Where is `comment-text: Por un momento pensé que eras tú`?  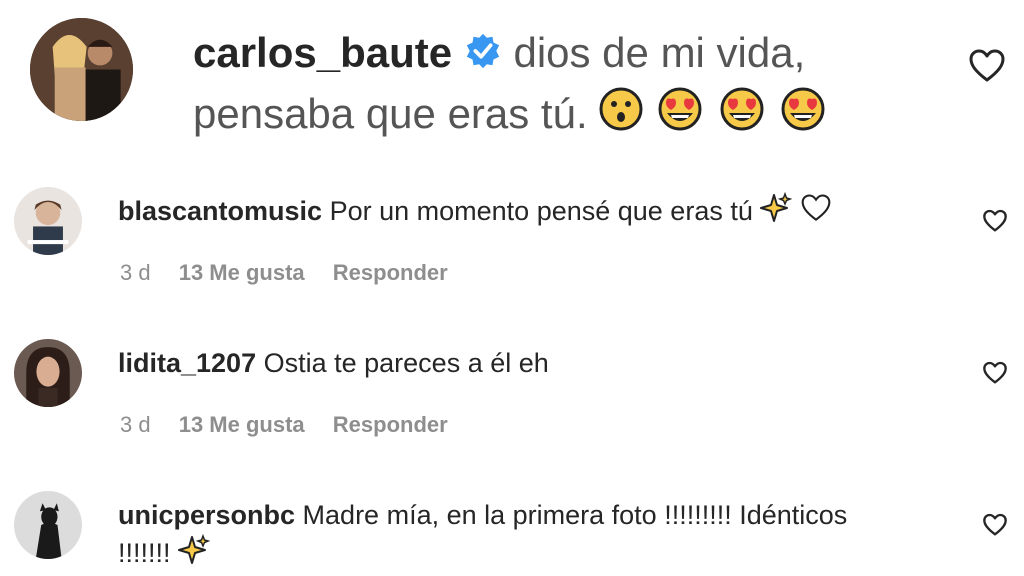 comment-text: Por un momento pensé que eras tú is located at coordinates (541, 211).